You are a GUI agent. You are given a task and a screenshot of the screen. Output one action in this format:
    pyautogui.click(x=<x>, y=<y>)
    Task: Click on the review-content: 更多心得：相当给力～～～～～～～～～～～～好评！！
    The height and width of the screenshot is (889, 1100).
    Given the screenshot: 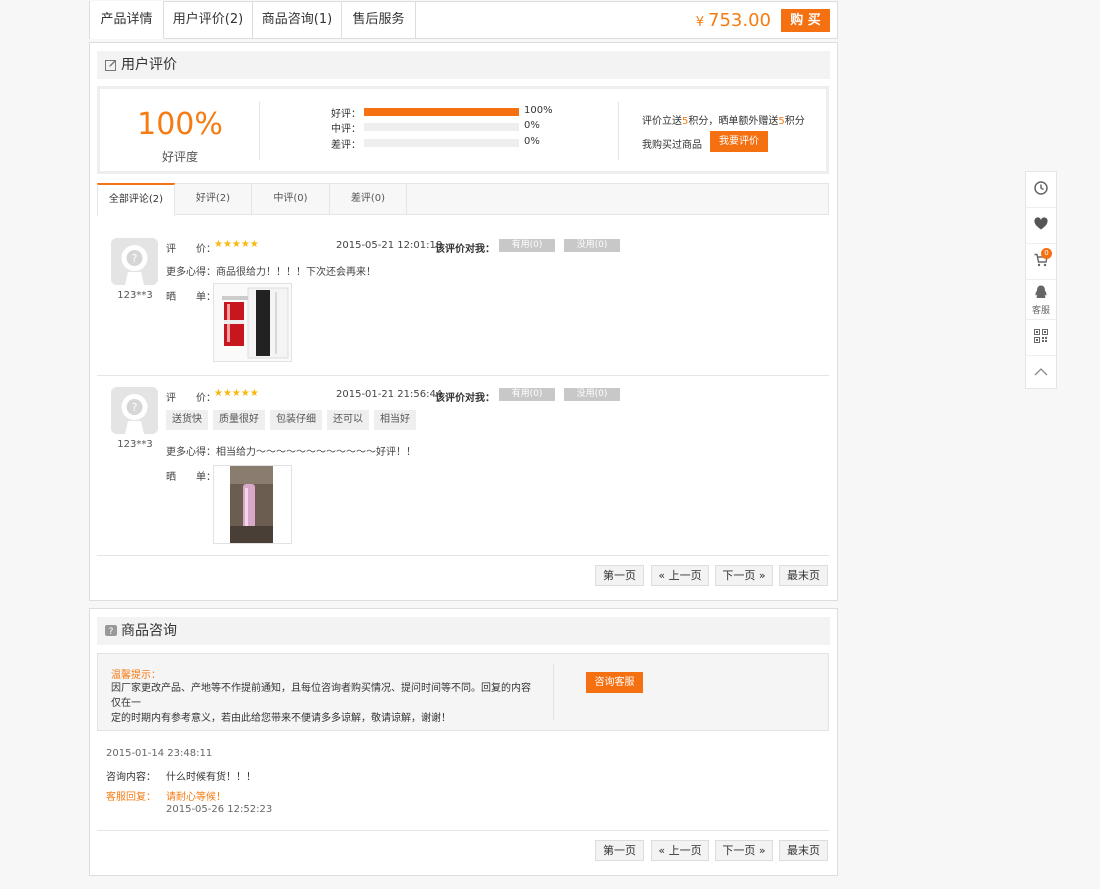 What is the action you would take?
    pyautogui.click(x=291, y=452)
    